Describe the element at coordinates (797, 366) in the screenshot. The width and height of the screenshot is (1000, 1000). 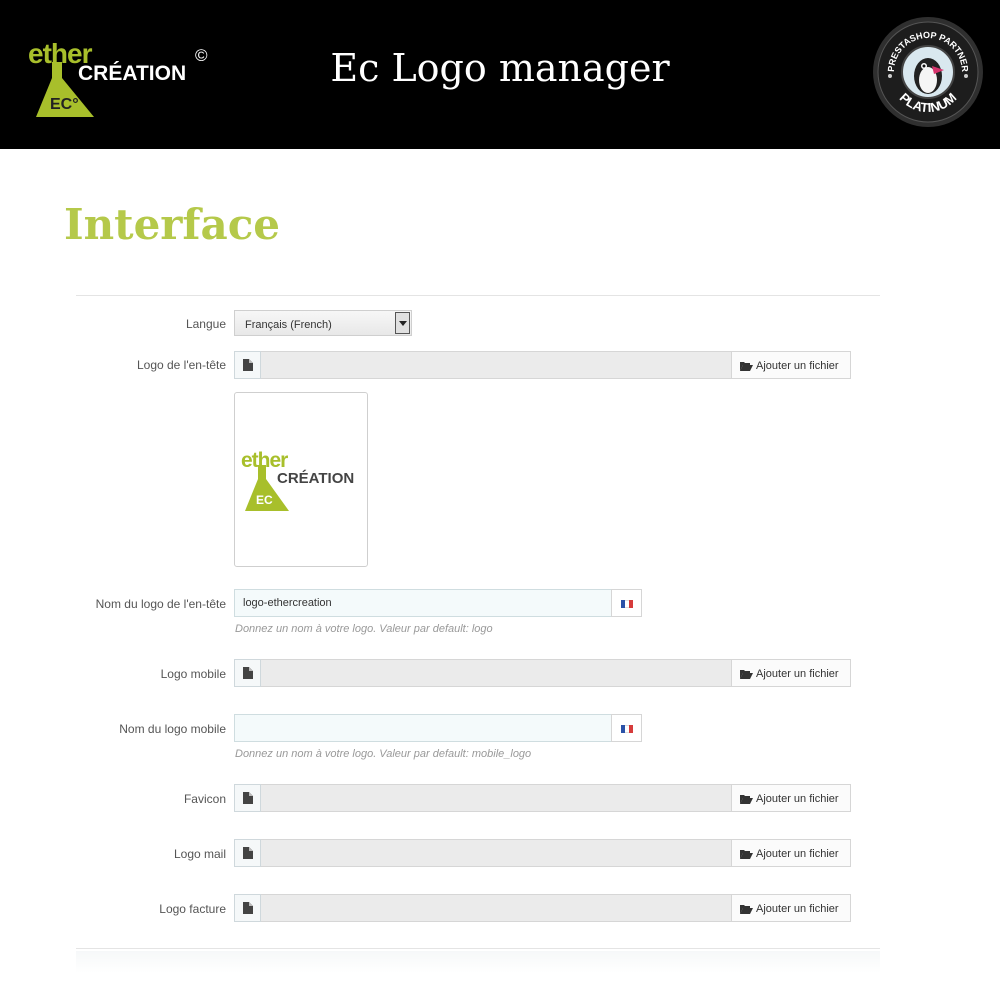
I see `logo-header-add-file-label: Ajouter un fichier` at that location.